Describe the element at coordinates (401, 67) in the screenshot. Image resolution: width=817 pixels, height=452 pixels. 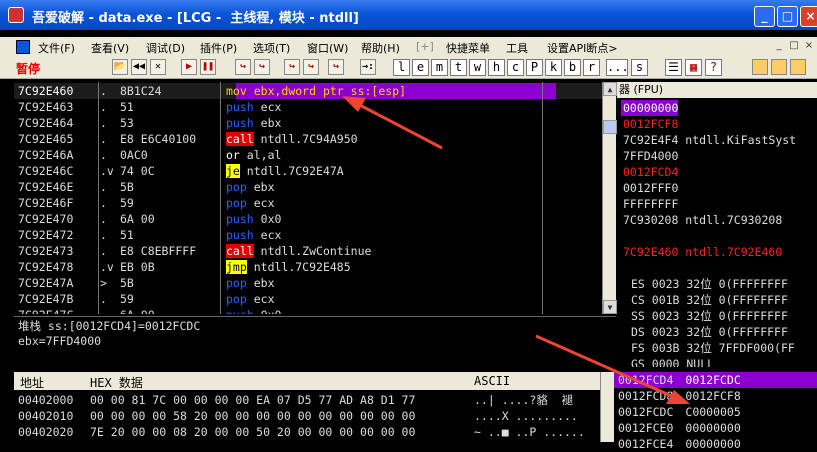
I see `log-window-button: l` at that location.